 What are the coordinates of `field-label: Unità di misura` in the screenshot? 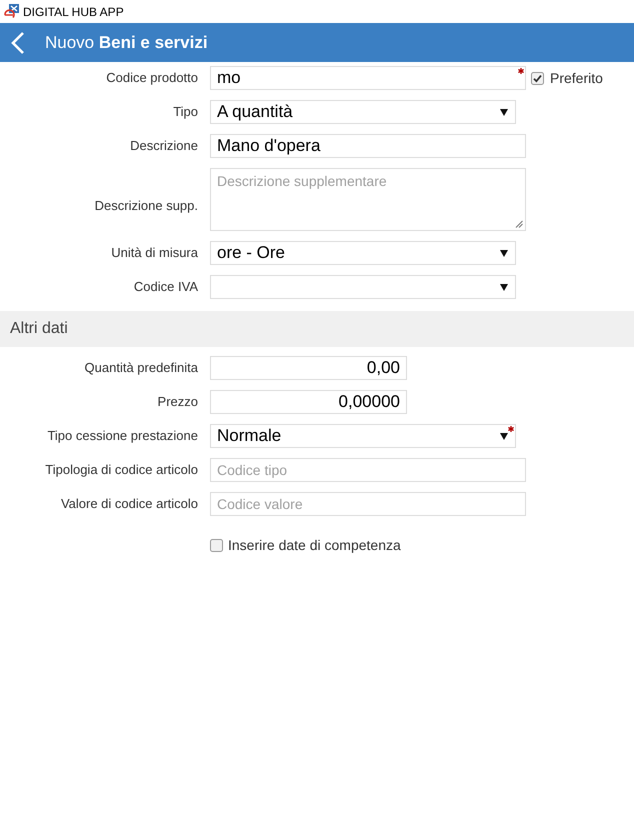 It's located at (154, 253).